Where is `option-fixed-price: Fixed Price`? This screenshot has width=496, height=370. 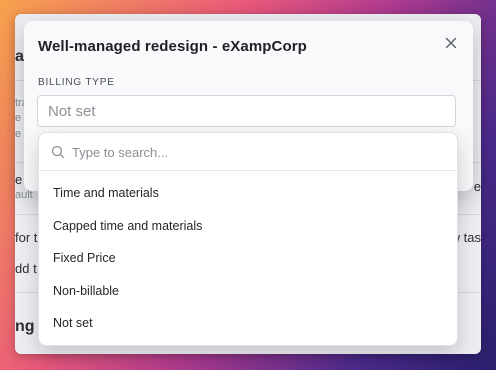
option-fixed-price: Fixed Price is located at coordinates (248, 258).